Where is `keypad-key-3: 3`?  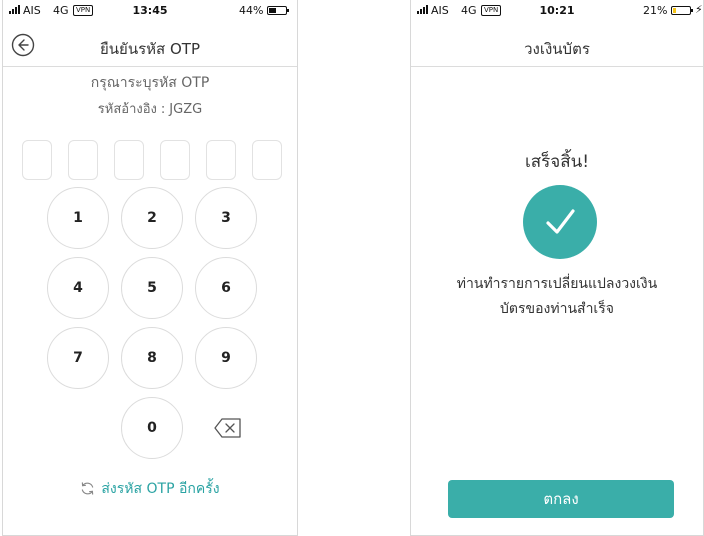
keypad-key-3: 3 is located at coordinates (226, 218).